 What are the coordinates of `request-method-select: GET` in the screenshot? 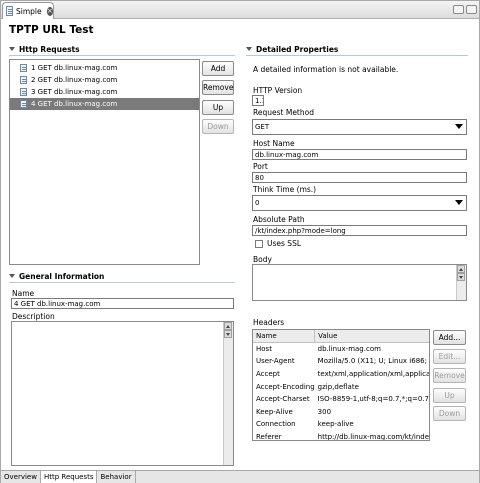 It's located at (359, 127).